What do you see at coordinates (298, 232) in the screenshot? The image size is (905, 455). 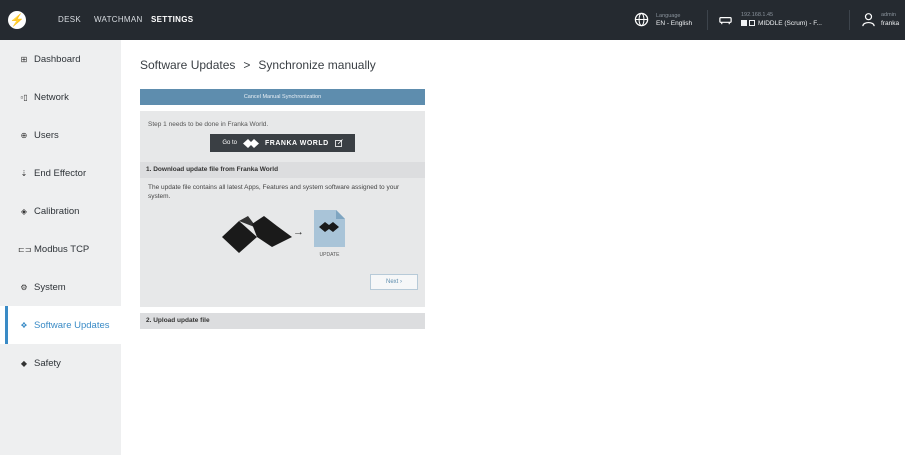 I see `arrow-icon: →` at bounding box center [298, 232].